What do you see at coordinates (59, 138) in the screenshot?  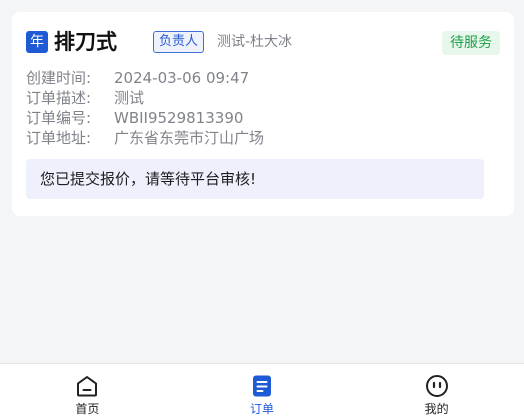 I see `info-label: 订单地址:` at bounding box center [59, 138].